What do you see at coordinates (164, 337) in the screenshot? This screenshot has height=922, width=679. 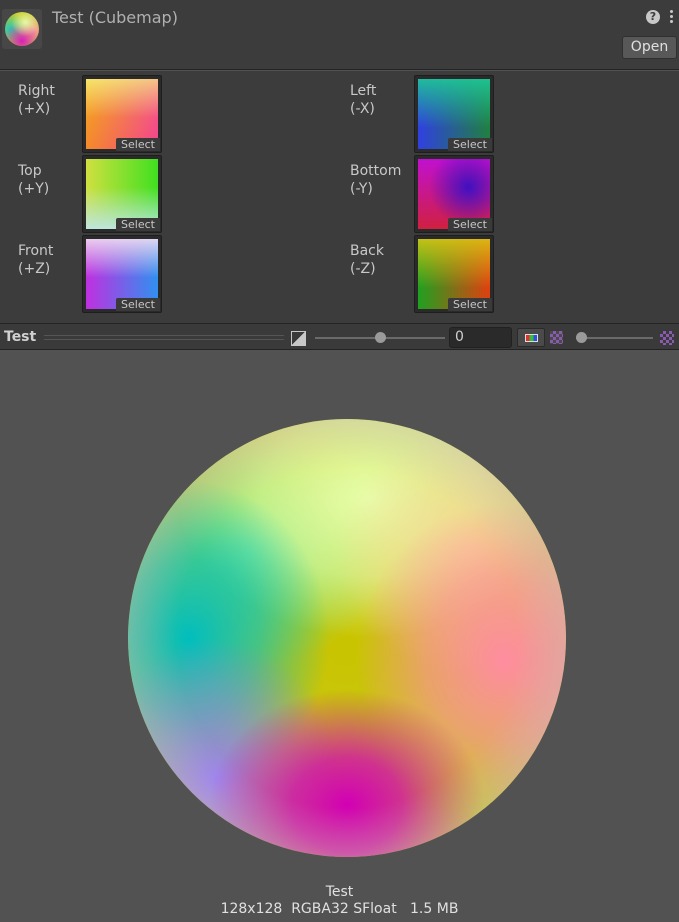 I see `drag-handle` at bounding box center [164, 337].